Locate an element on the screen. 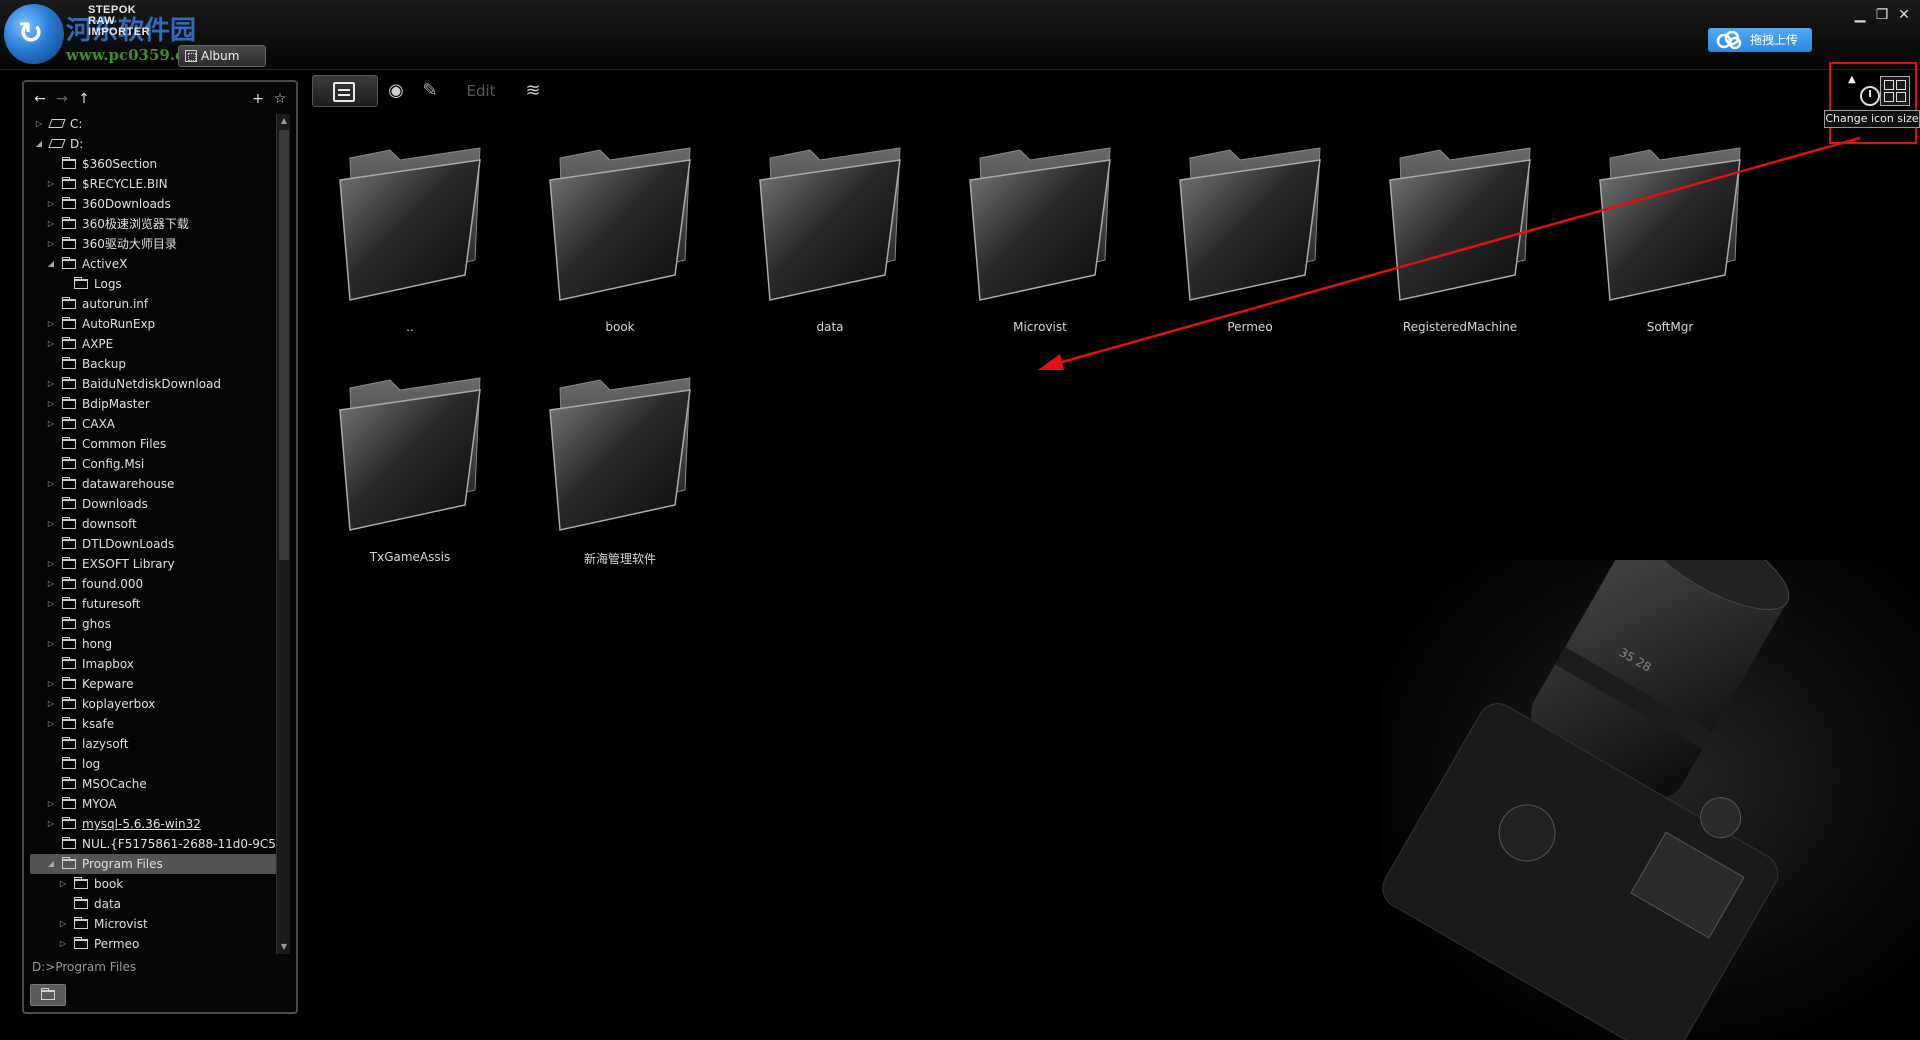  folder-item: 新海管理软件 is located at coordinates (620, 475).